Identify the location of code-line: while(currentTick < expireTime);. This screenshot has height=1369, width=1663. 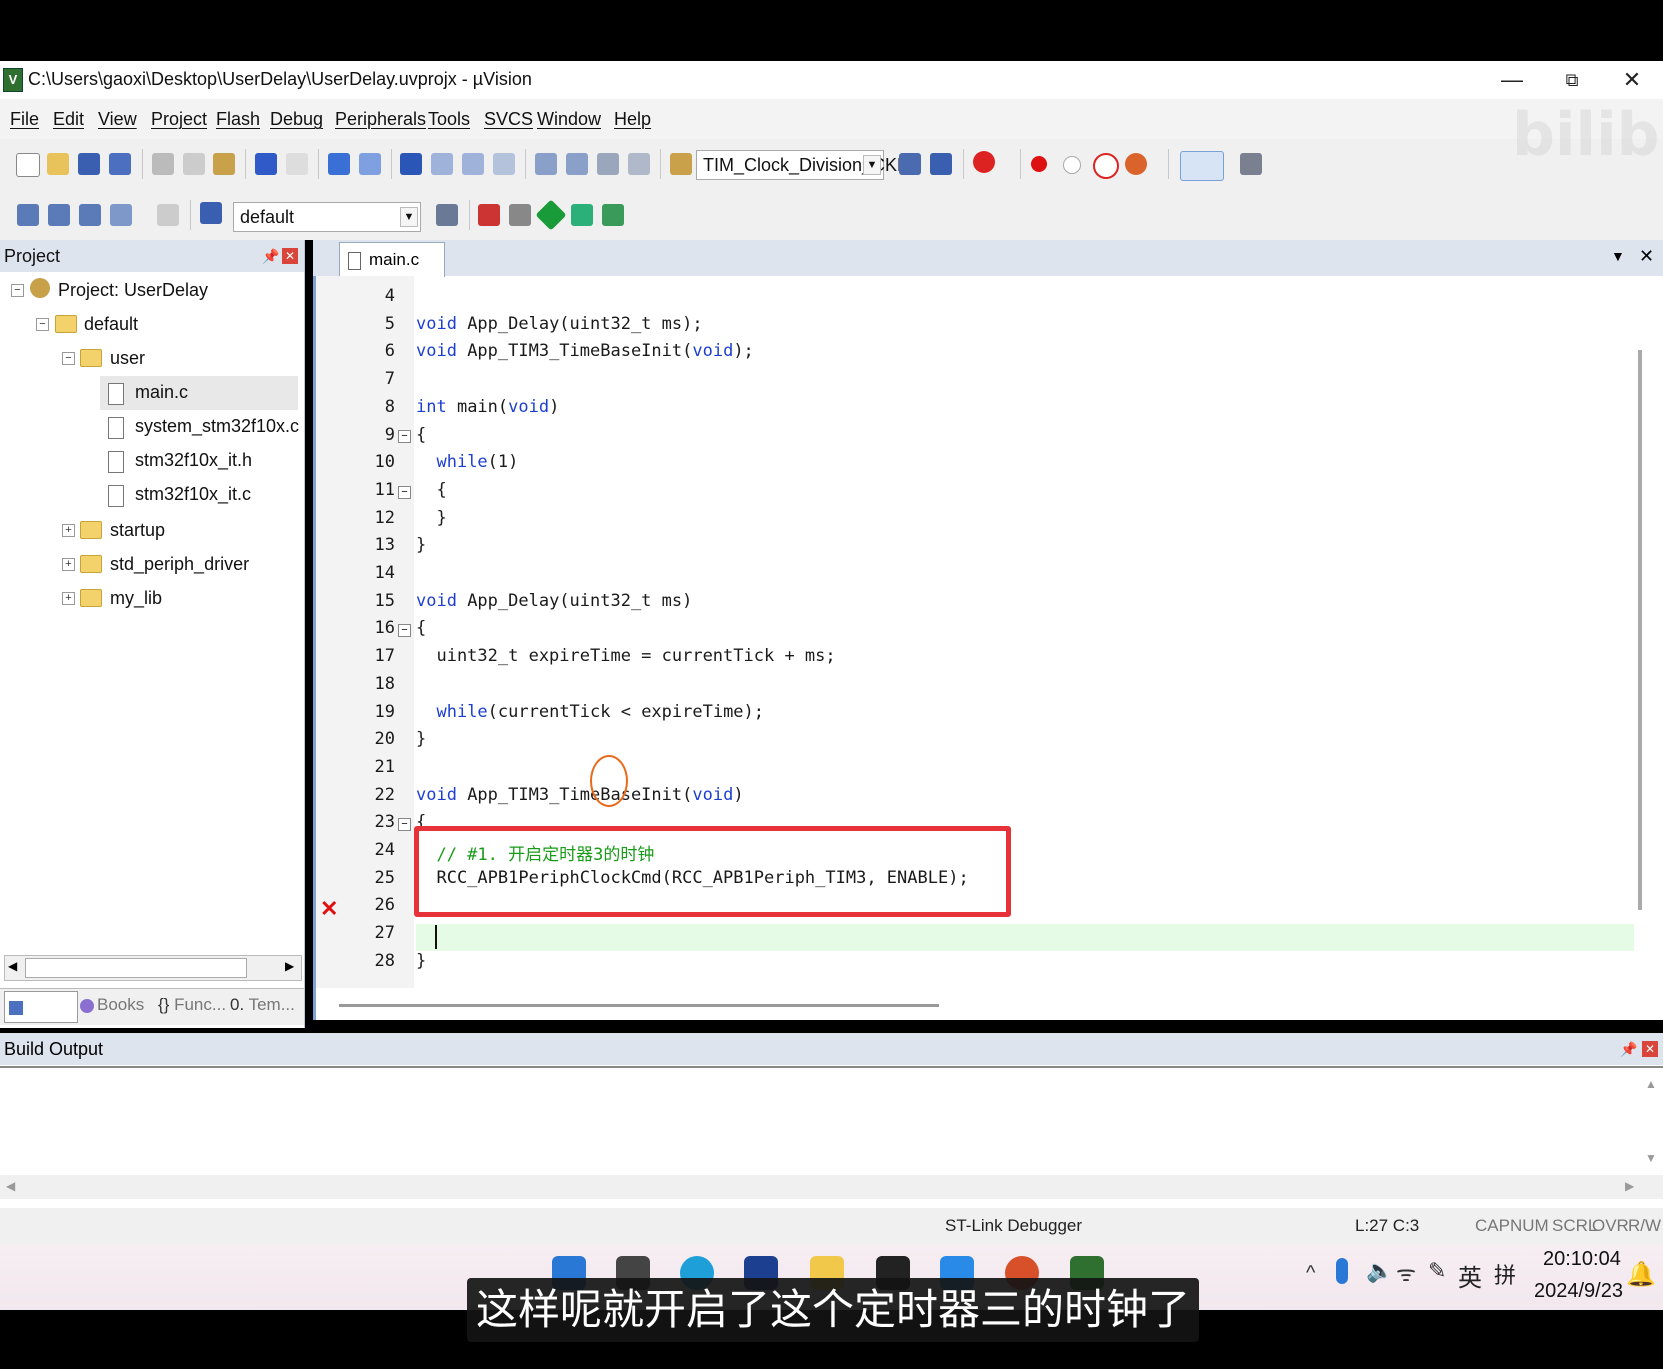
(590, 712).